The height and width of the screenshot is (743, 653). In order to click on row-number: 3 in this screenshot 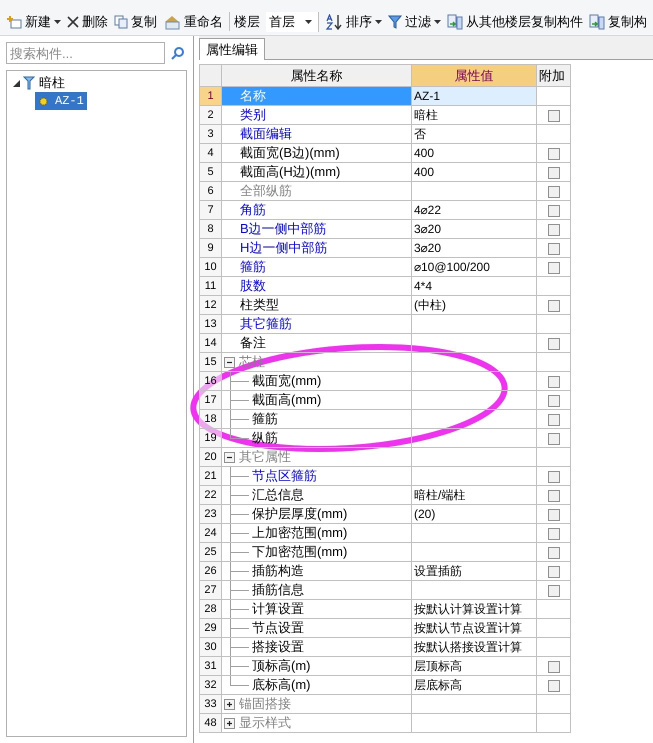, I will do `click(211, 134)`.